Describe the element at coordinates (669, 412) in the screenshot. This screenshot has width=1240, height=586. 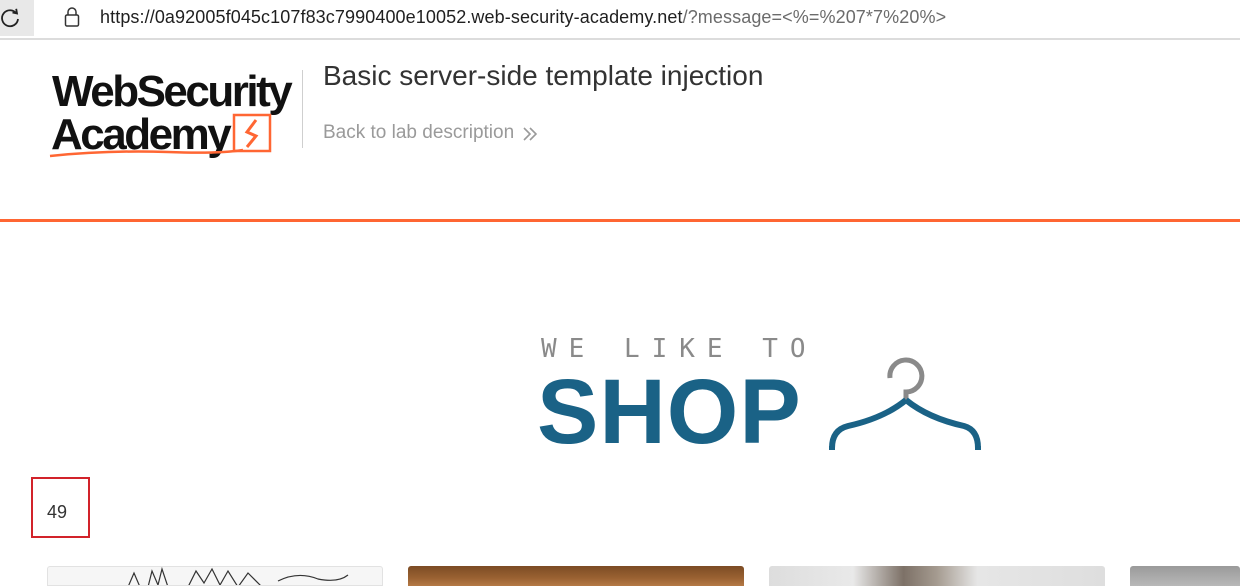
I see `shop-wordmark: SHOP` at that location.